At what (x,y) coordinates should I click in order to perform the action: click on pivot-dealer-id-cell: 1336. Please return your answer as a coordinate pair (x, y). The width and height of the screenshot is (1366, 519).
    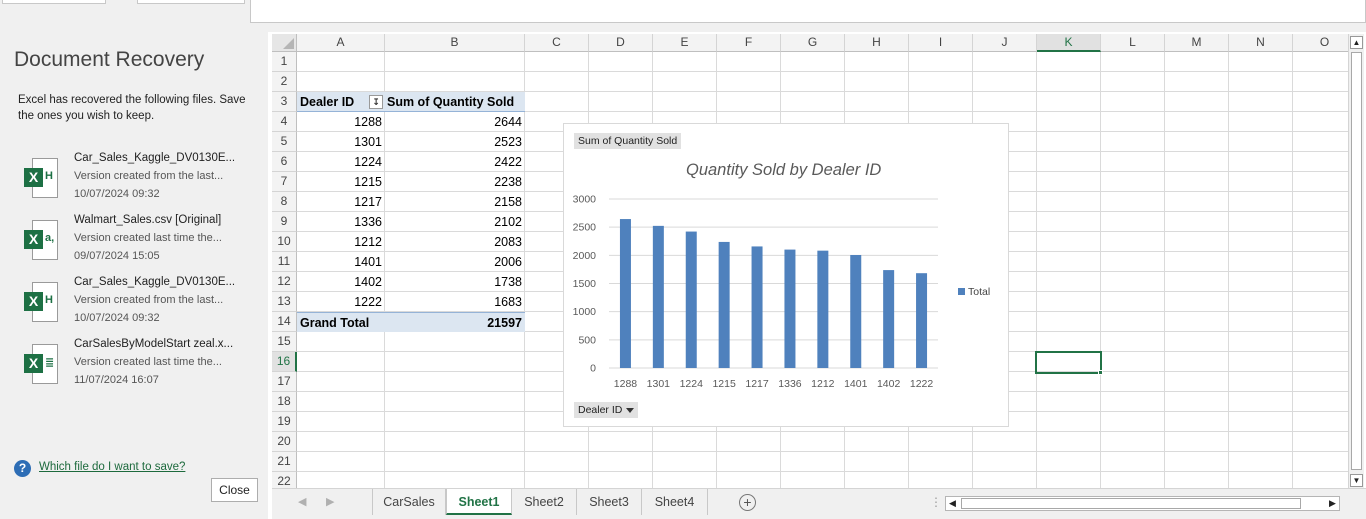
    Looking at the image, I should click on (341, 222).